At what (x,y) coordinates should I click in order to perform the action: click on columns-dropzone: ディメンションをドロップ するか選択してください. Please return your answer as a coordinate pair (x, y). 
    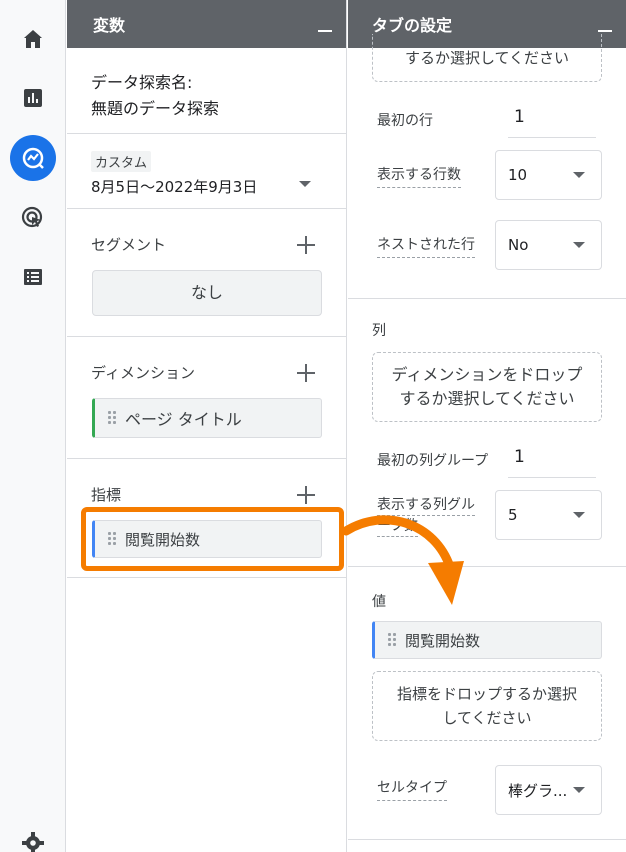
    Looking at the image, I should click on (487, 387).